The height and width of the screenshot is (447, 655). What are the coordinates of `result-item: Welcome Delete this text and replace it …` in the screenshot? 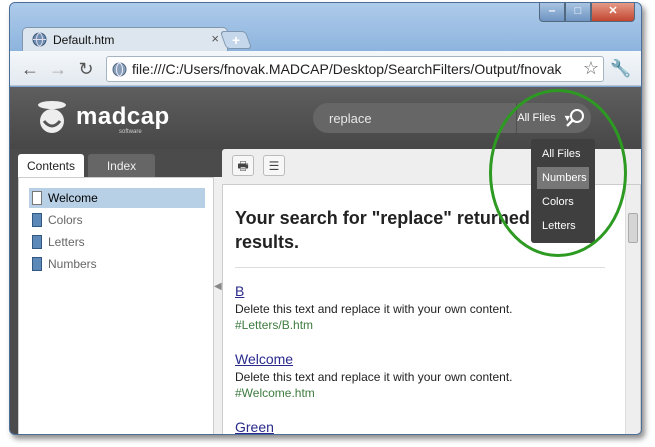 It's located at (420, 375).